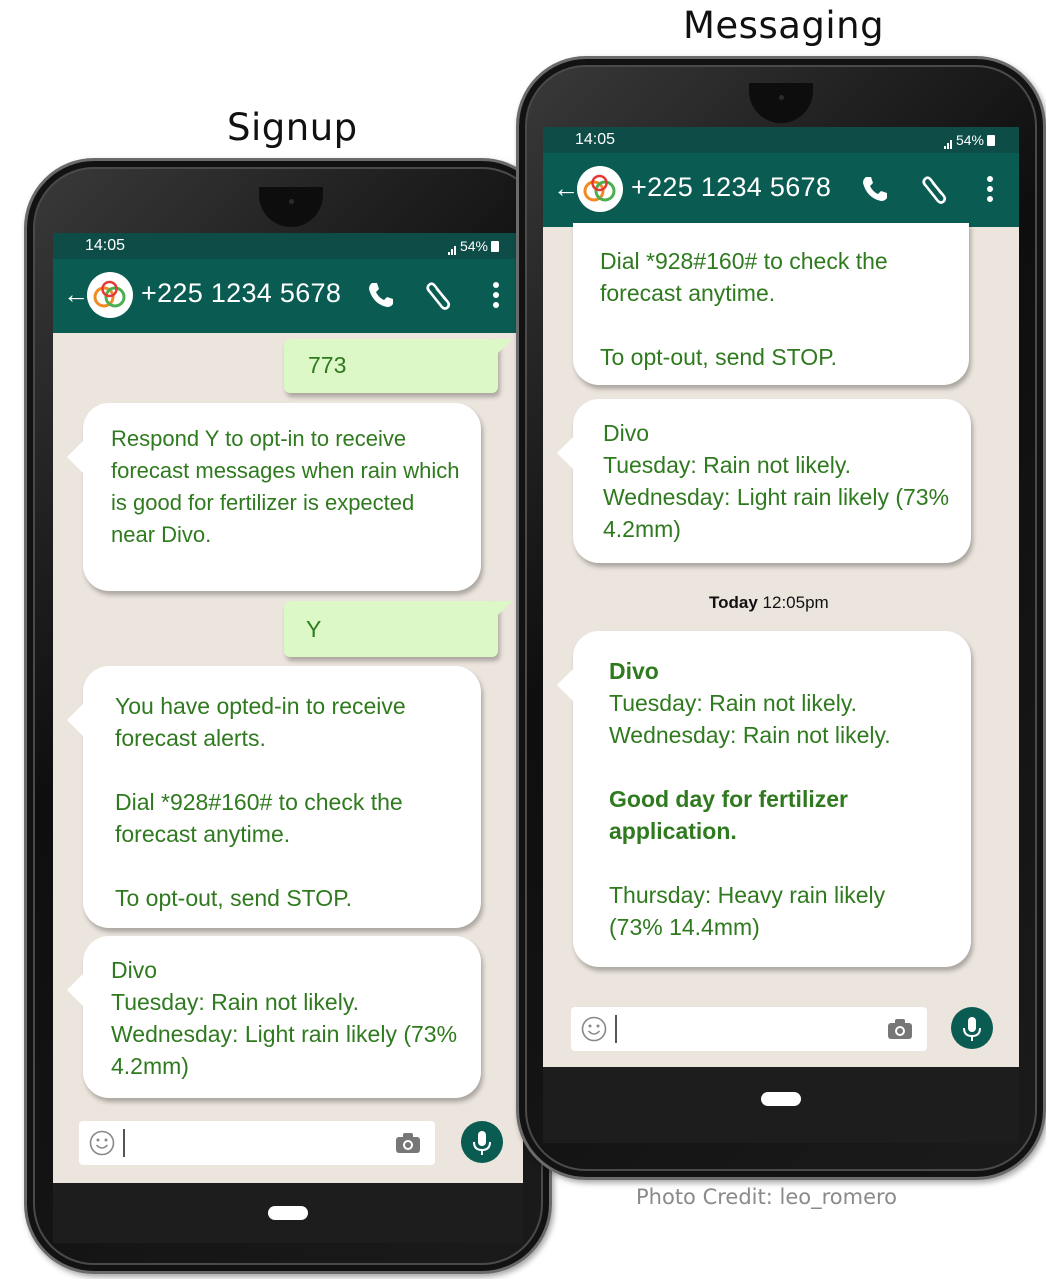 The image size is (1046, 1279). Describe the element at coordinates (750, 735) in the screenshot. I see `message-line: Wednesday: Rain not likely.` at that location.